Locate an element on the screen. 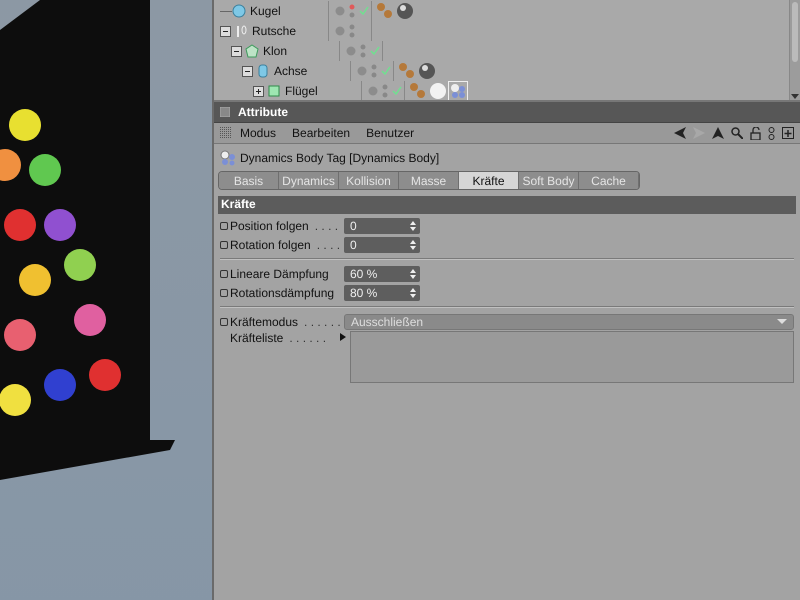 The width and height of the screenshot is (800, 600). caret-icon is located at coordinates (782, 321).